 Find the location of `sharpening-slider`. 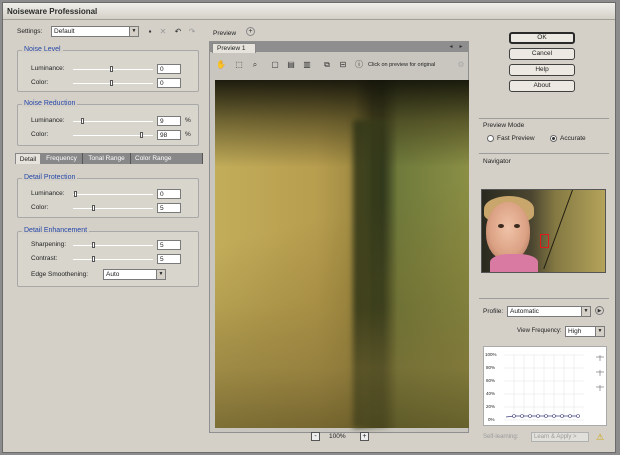

sharpening-slider is located at coordinates (113, 245).